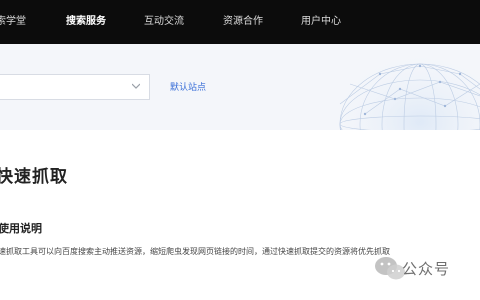  Describe the element at coordinates (34, 177) in the screenshot. I see `page-title: 快速抓取` at that location.